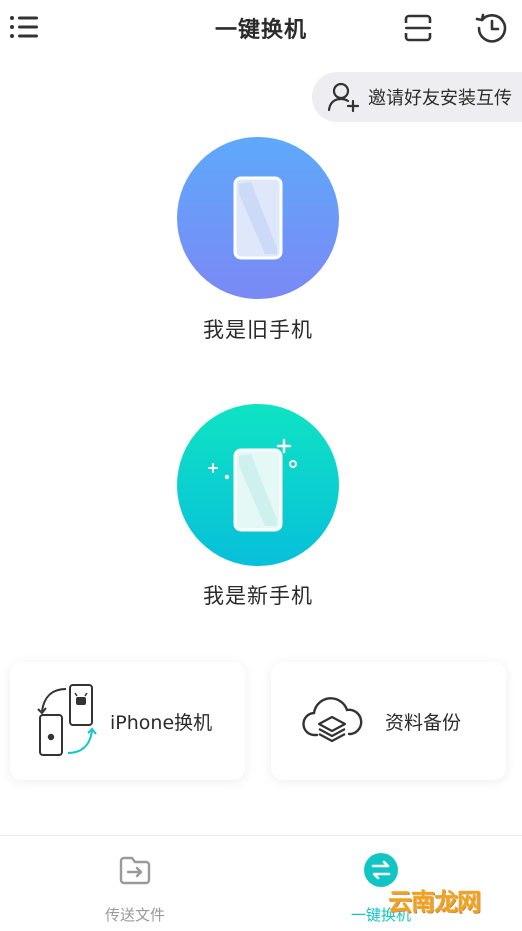  What do you see at coordinates (343, 97) in the screenshot?
I see `add-user-icon` at bounding box center [343, 97].